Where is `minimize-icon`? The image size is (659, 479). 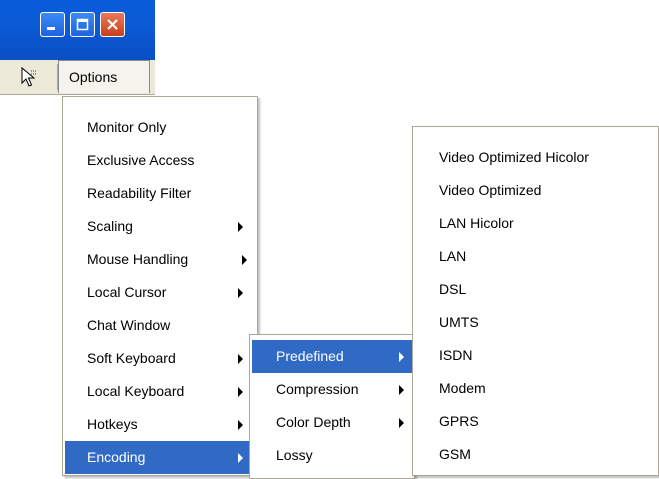 minimize-icon is located at coordinates (51, 28).